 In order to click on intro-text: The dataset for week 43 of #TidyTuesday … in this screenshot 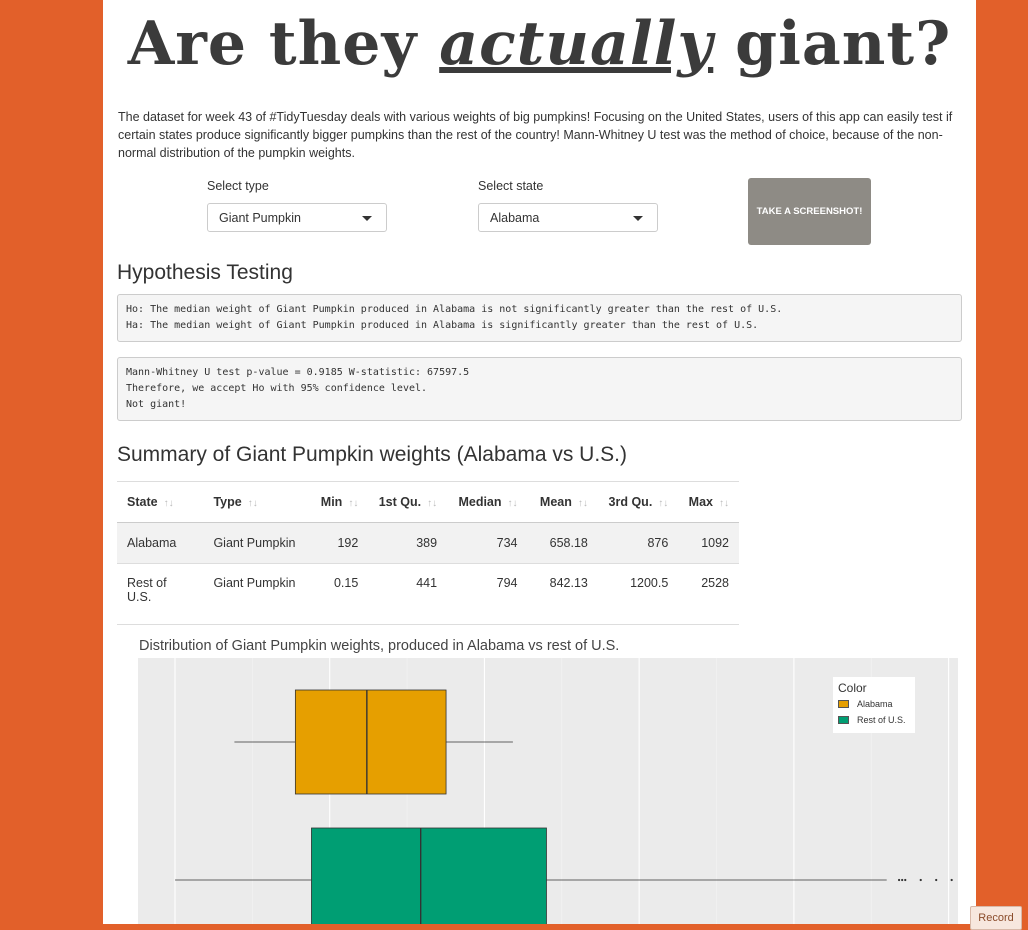, I will do `click(535, 135)`.